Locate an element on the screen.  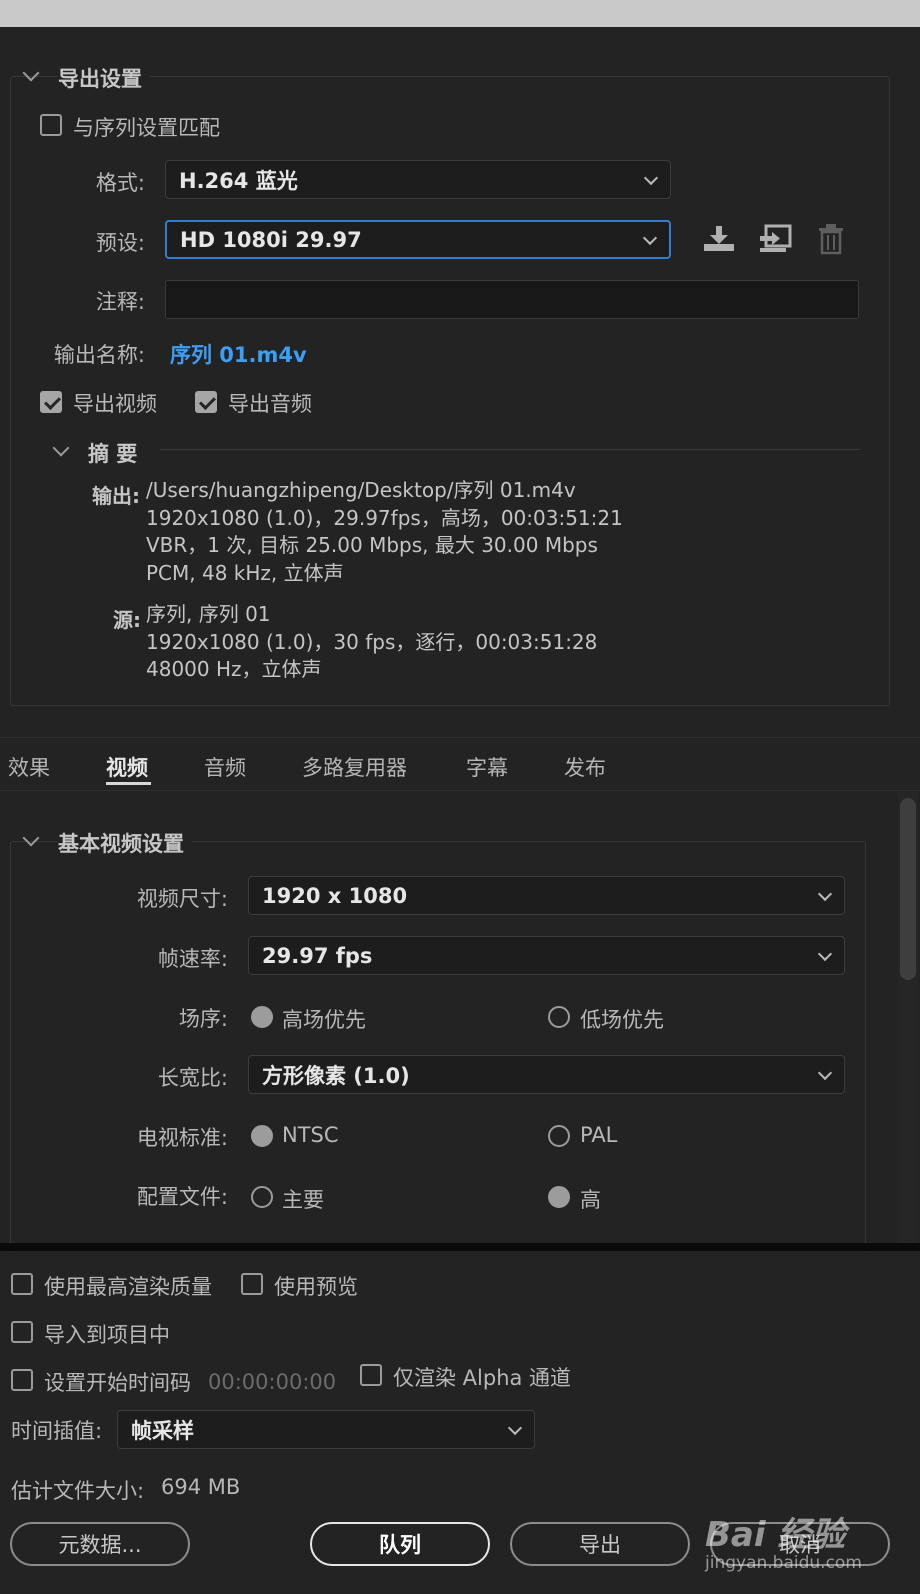
export-video-label: 导出视频 is located at coordinates (115, 404).